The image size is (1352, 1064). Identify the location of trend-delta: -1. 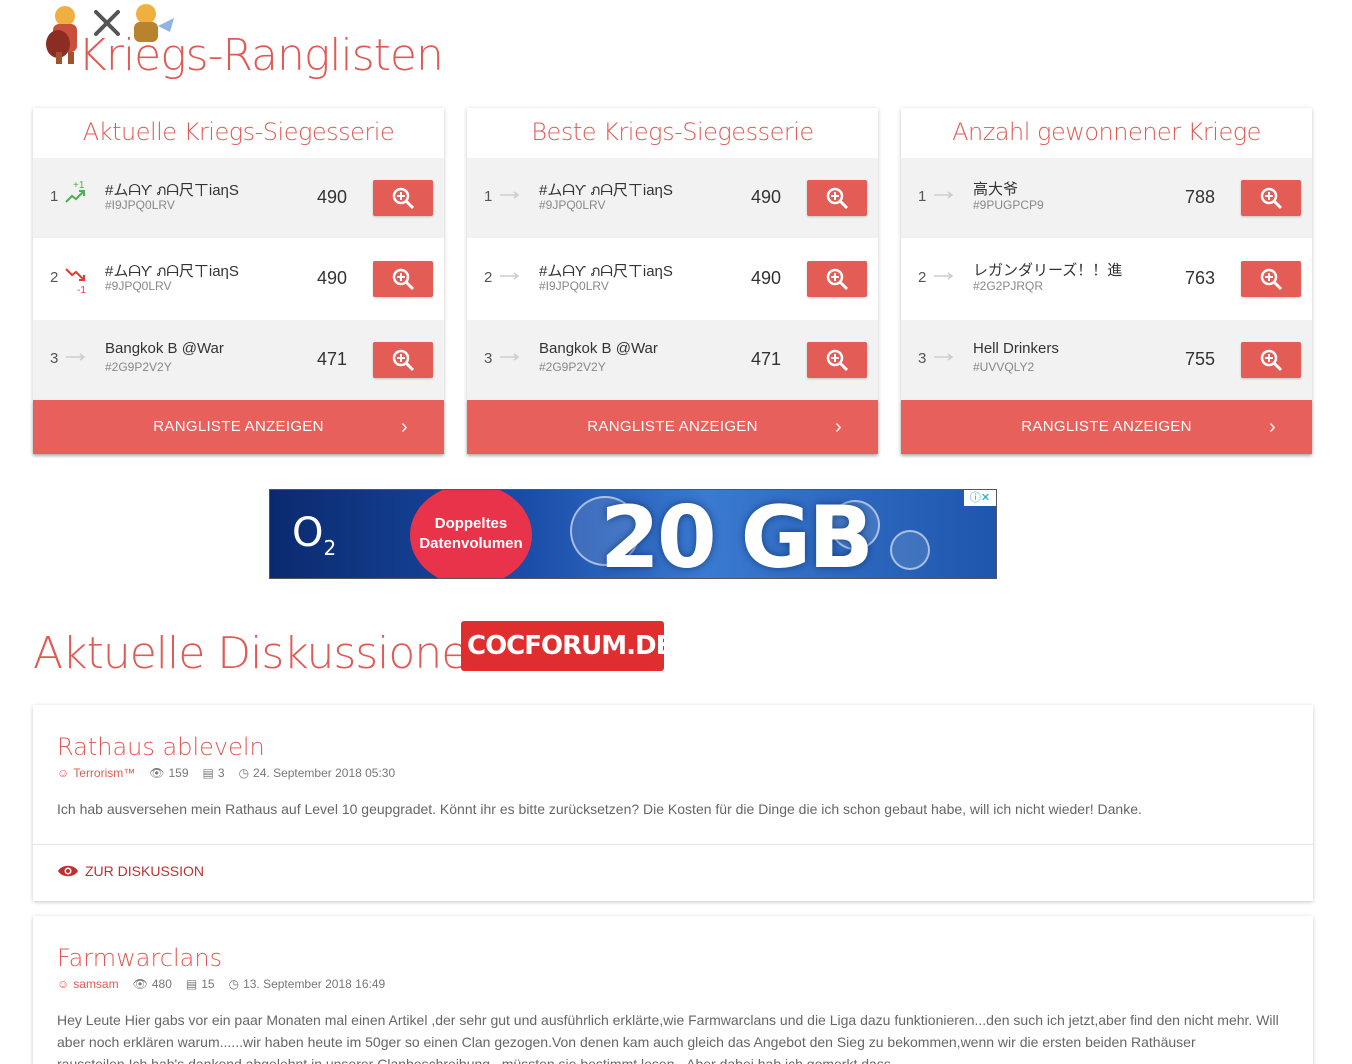
(81, 290).